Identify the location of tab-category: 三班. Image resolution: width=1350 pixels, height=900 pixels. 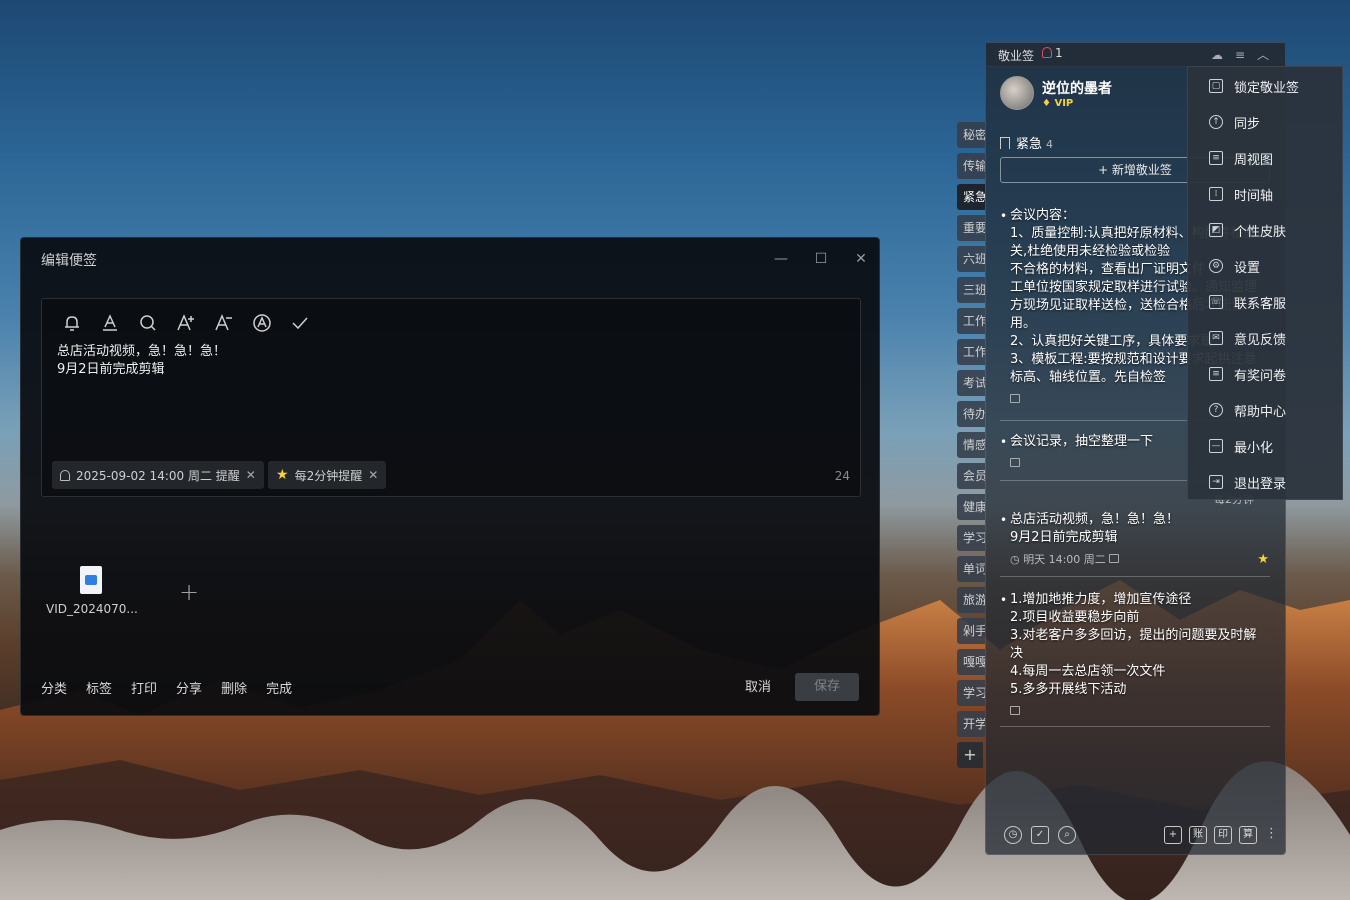
(971, 290).